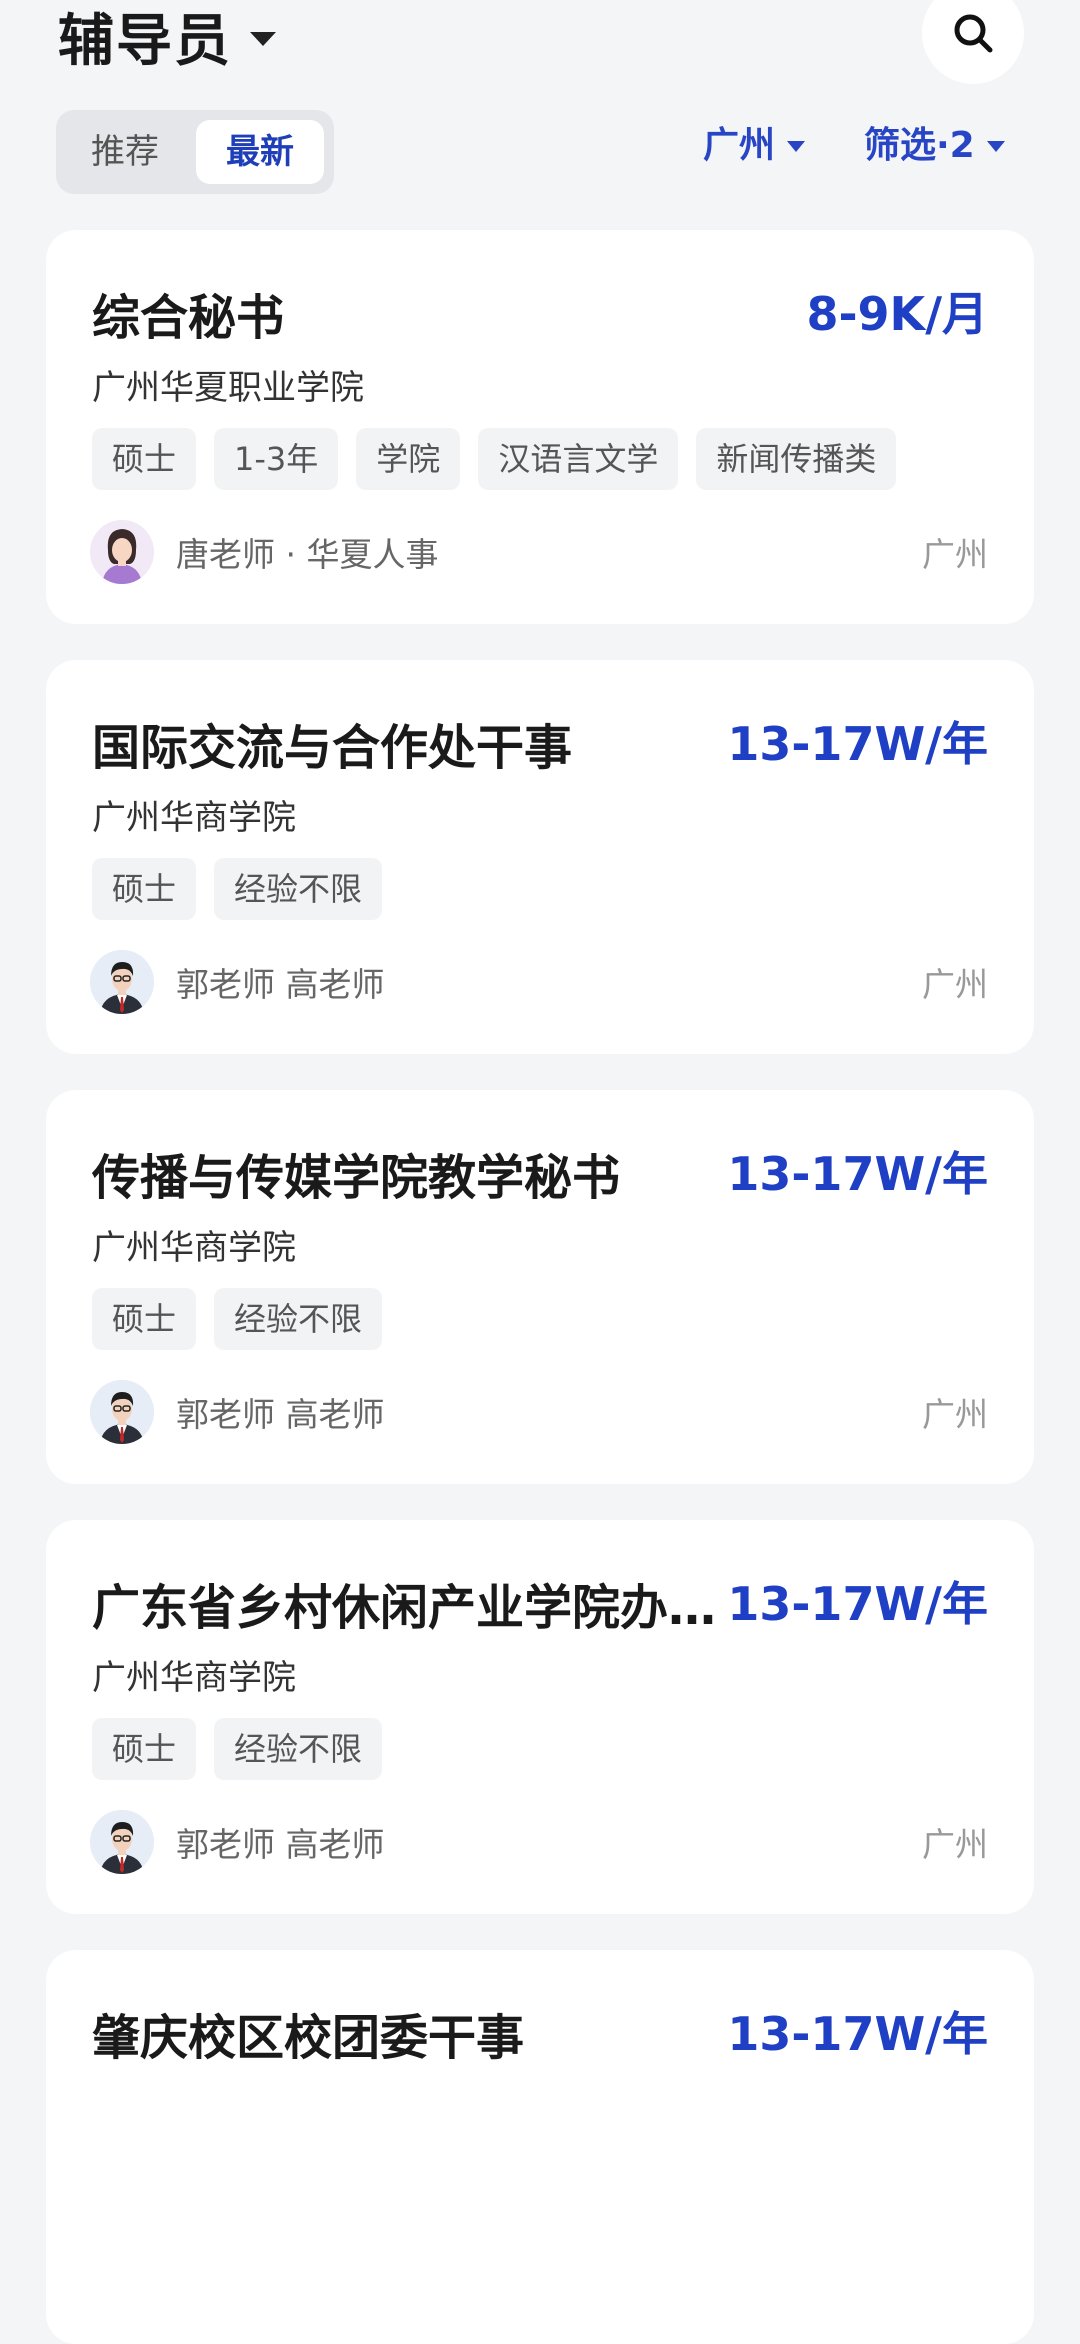 This screenshot has width=1080, height=2344. Describe the element at coordinates (540, 50) in the screenshot. I see `top-header: 辅导员` at that location.